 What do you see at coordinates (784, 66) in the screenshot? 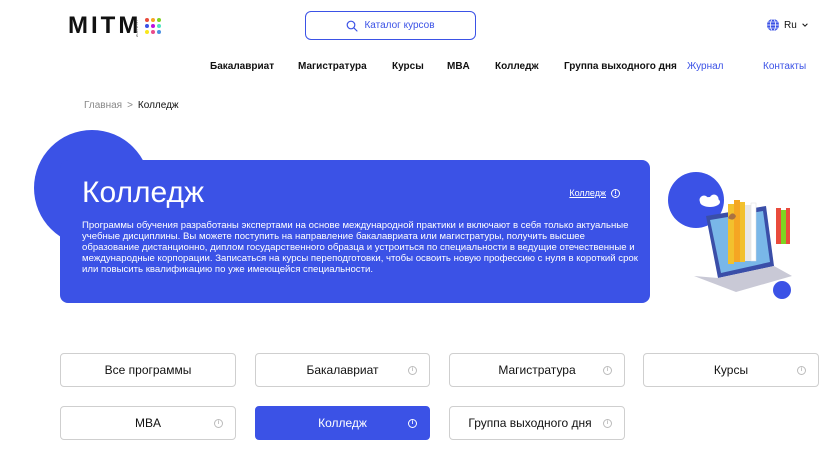
I see `nav-item-contacts: Контакты` at bounding box center [784, 66].